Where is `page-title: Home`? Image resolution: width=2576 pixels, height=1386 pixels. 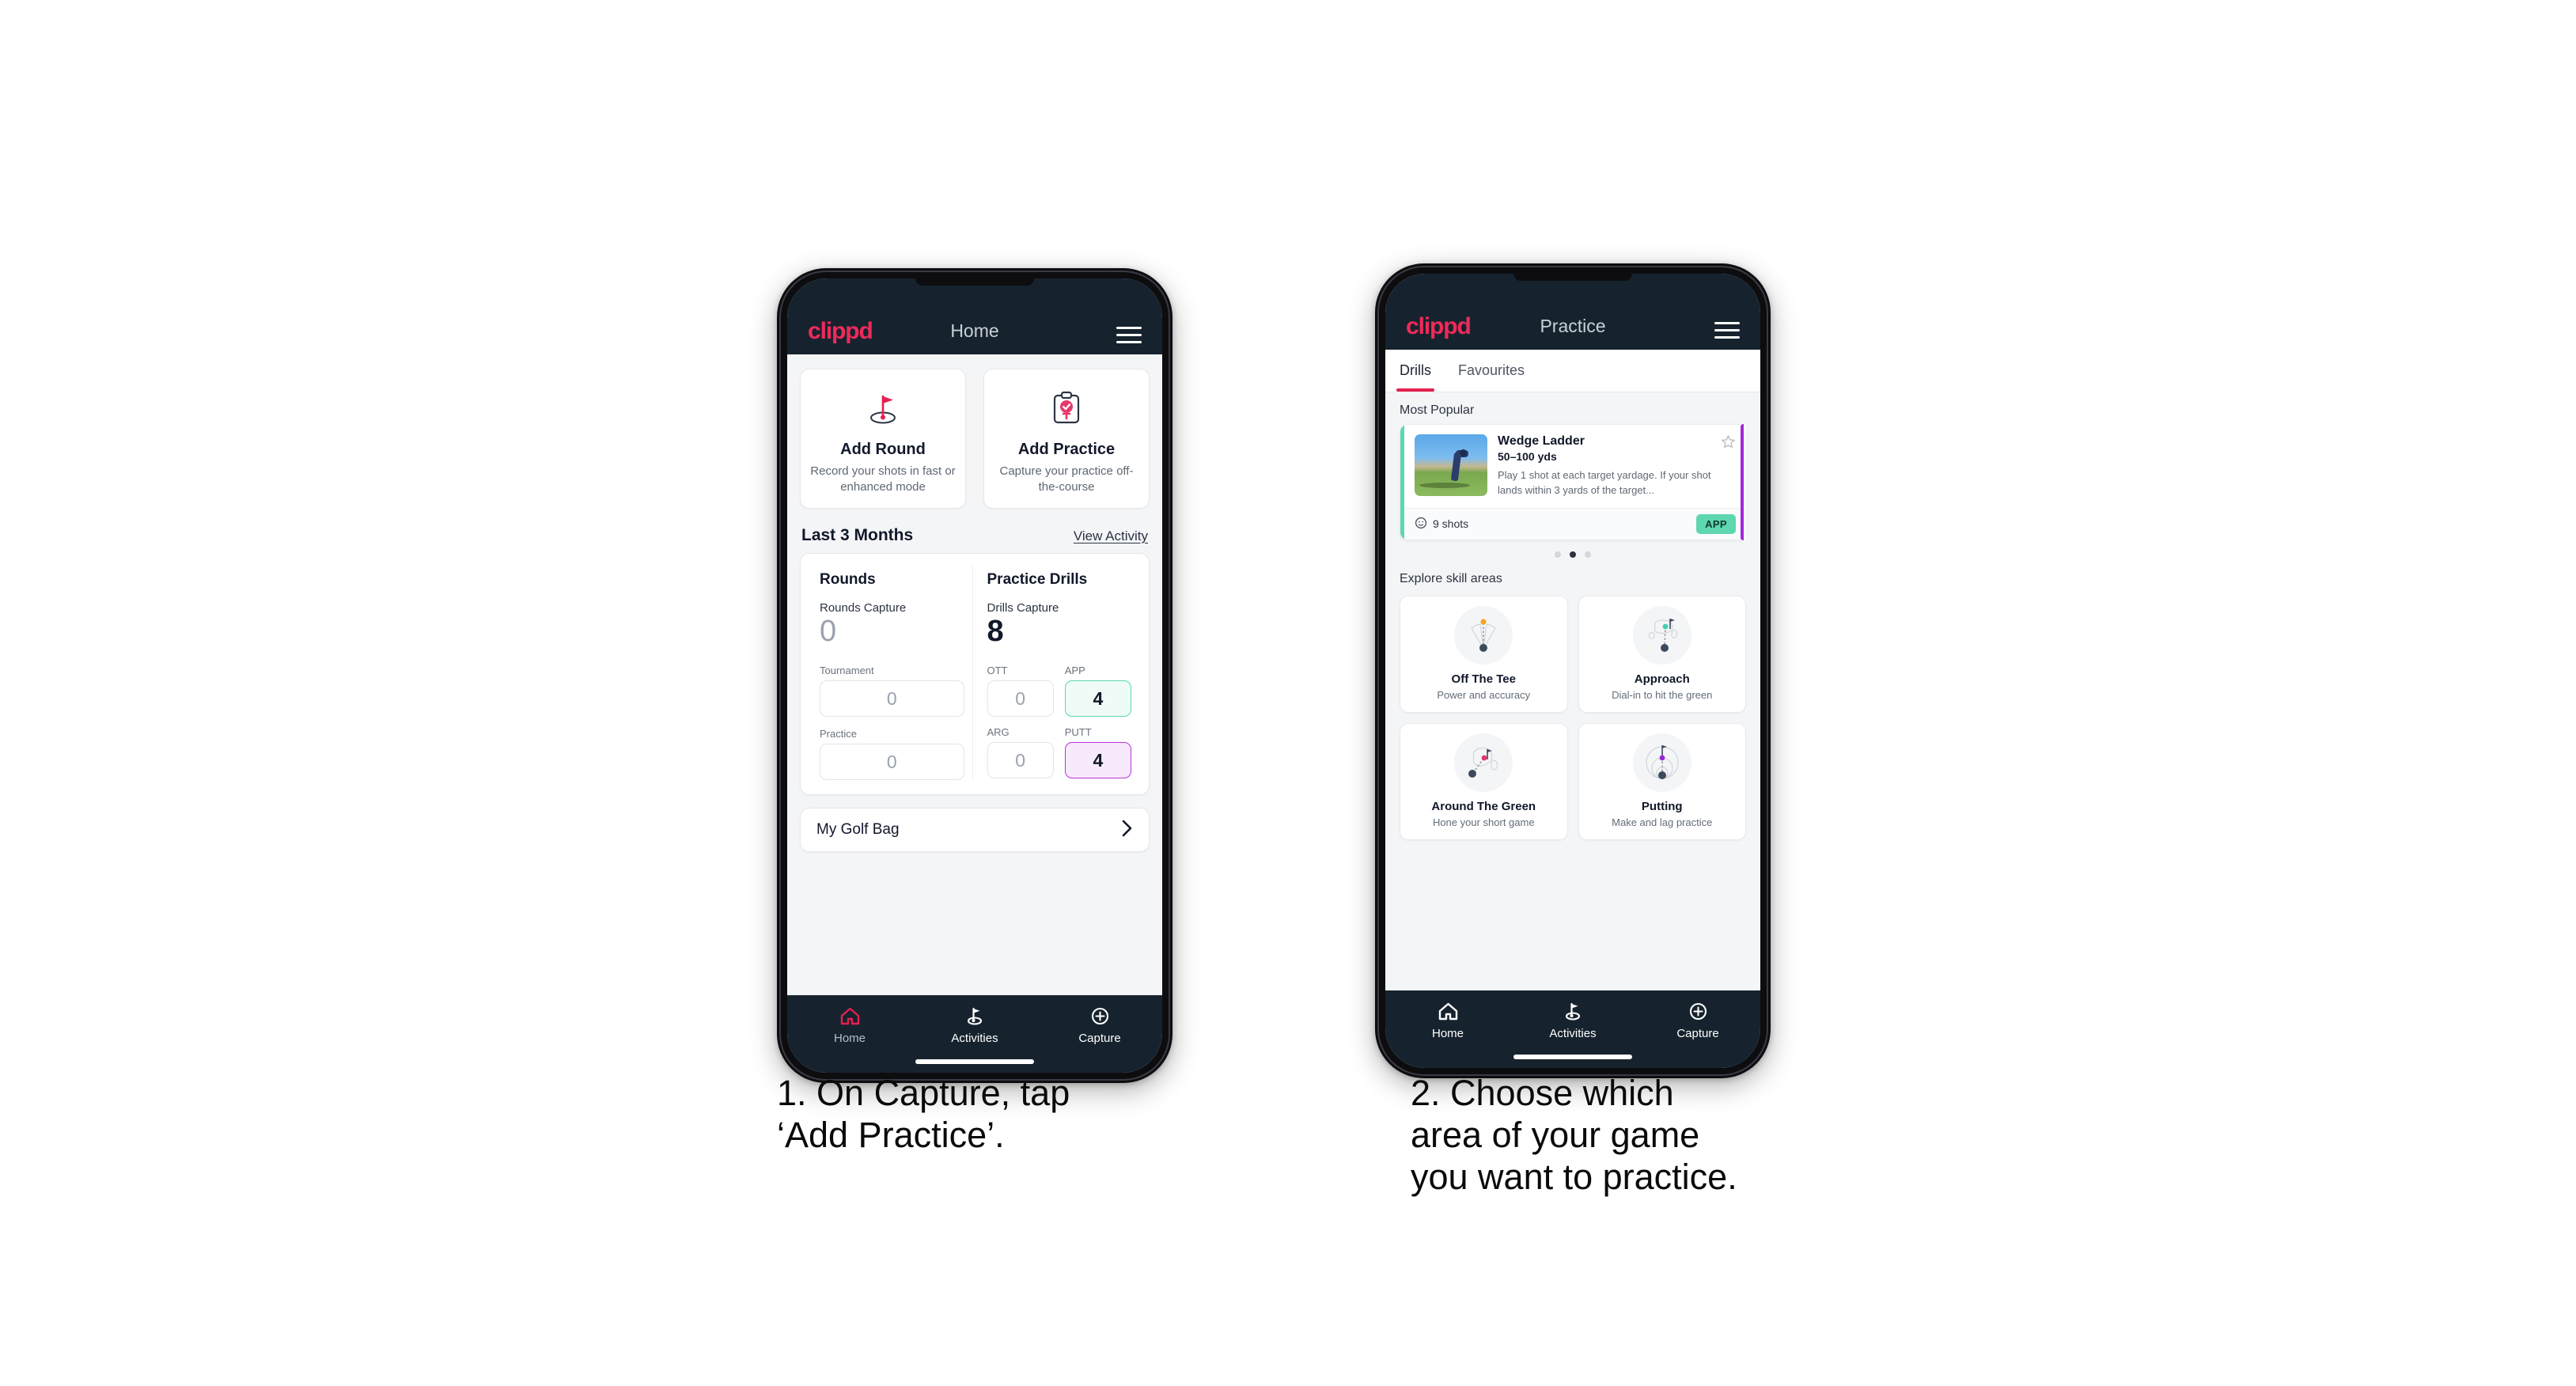
page-title: Home is located at coordinates (974, 331).